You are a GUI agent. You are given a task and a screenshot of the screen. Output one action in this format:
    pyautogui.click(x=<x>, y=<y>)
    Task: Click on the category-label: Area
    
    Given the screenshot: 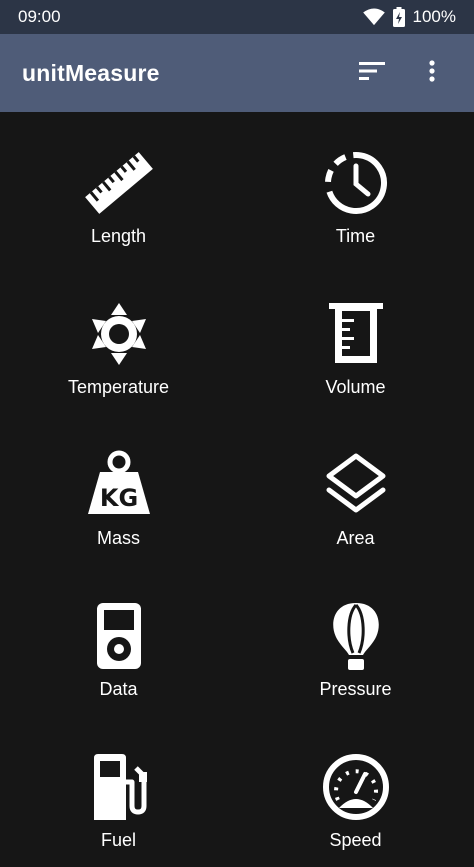 What is the action you would take?
    pyautogui.click(x=355, y=538)
    